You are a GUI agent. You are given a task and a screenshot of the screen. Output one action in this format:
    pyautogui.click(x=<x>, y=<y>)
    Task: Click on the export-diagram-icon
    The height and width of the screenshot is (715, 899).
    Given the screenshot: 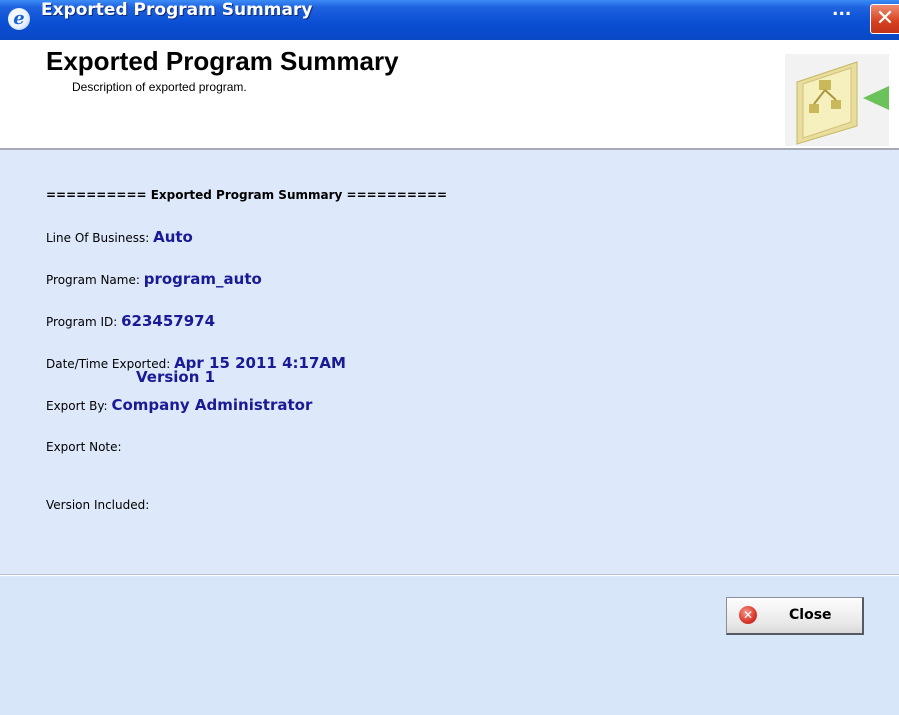 What is the action you would take?
    pyautogui.click(x=837, y=100)
    